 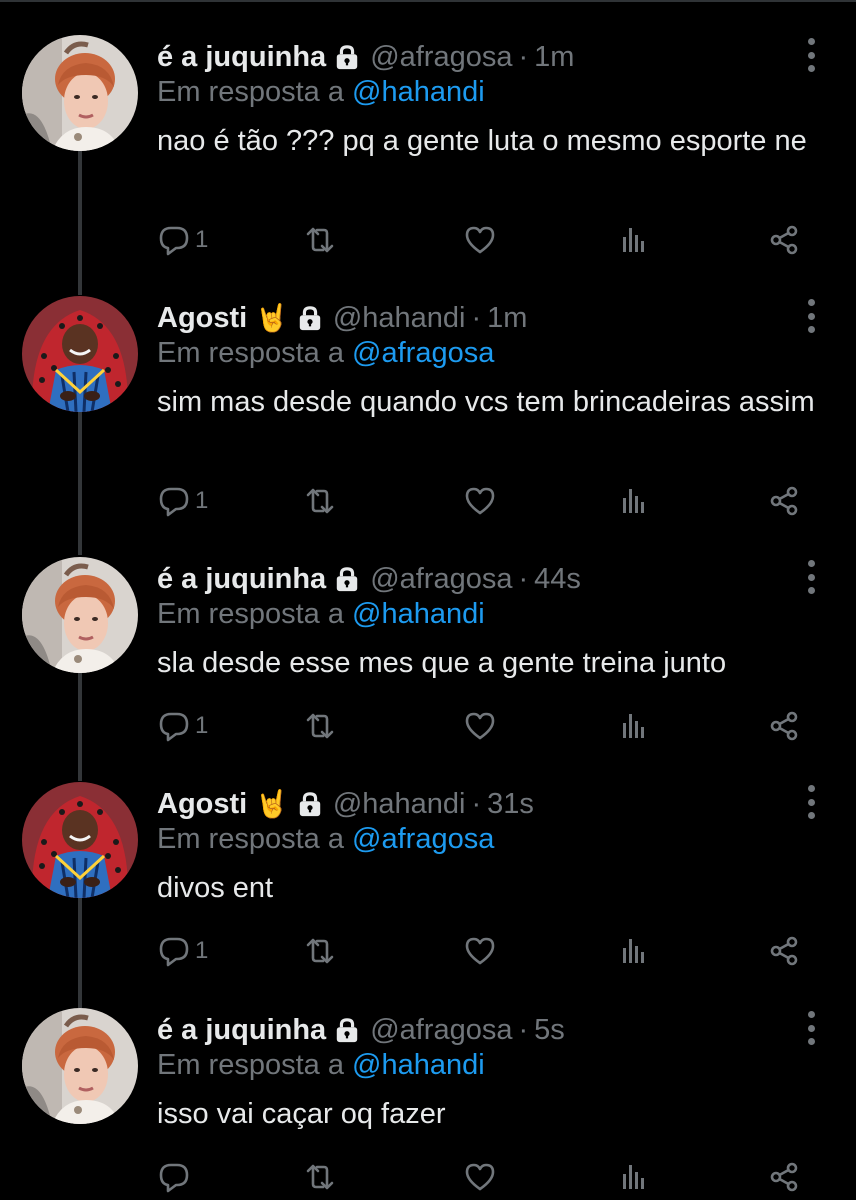 I want to click on rock-hand-emoji: 🤘, so click(x=272, y=317).